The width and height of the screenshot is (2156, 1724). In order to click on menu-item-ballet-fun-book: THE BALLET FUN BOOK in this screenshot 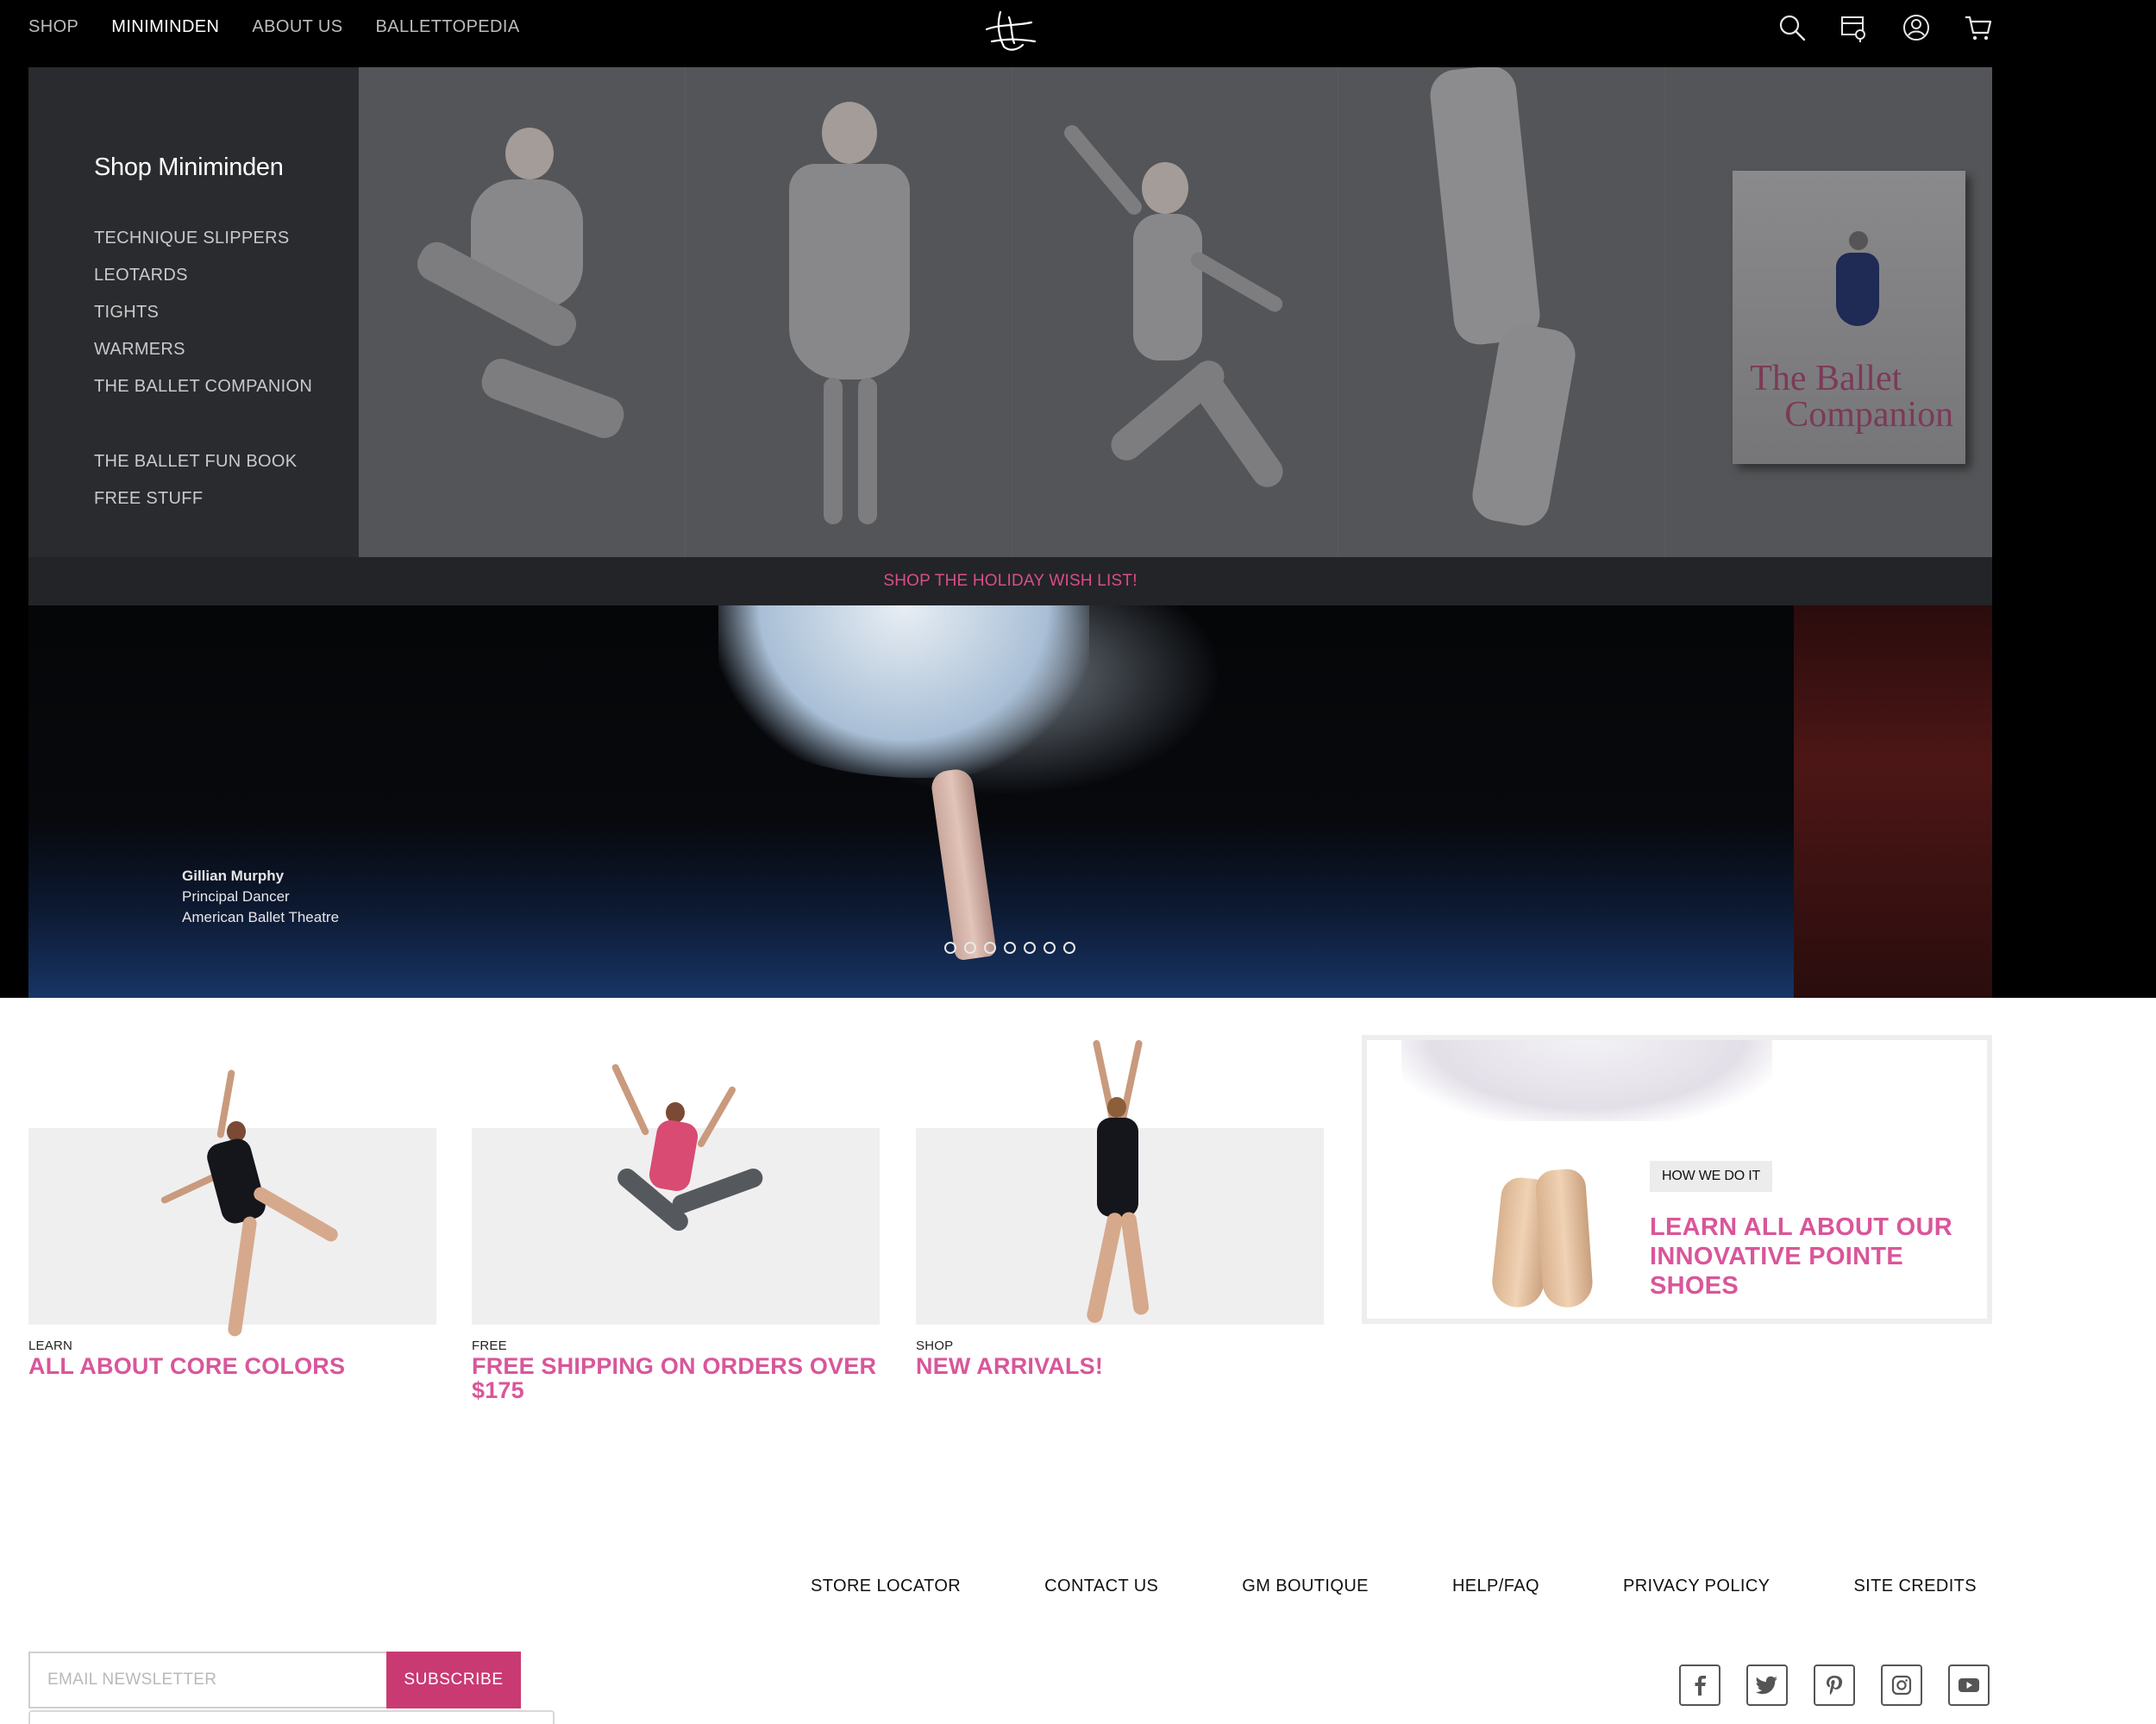, I will do `click(203, 461)`.